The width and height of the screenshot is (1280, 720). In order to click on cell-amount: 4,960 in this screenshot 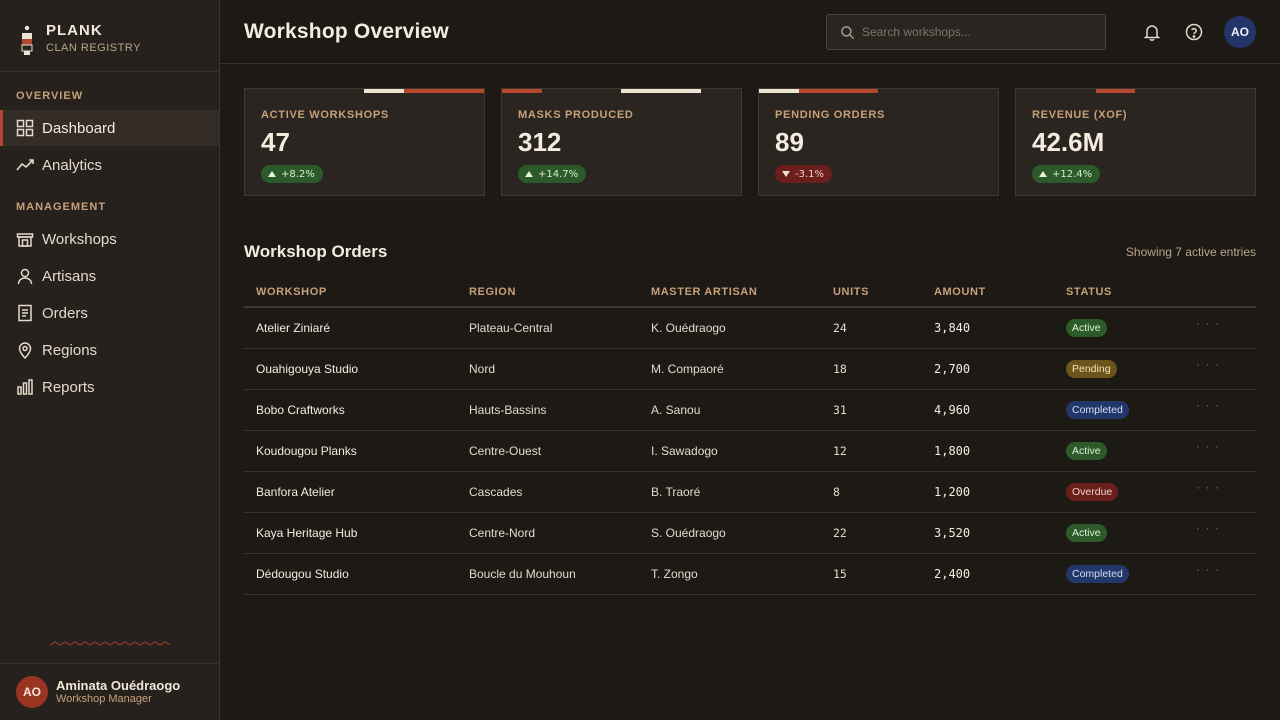, I will do `click(952, 410)`.